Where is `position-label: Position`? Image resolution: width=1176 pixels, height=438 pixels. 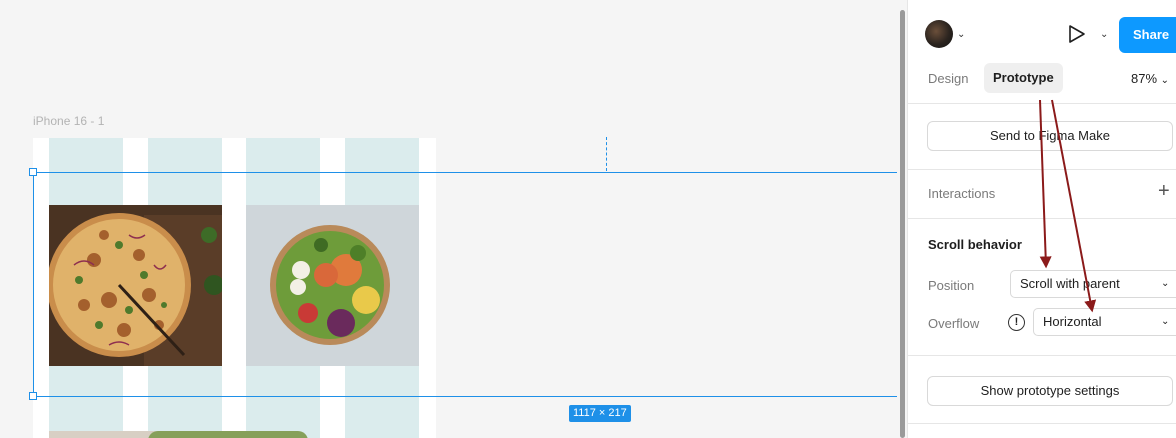 position-label: Position is located at coordinates (951, 285).